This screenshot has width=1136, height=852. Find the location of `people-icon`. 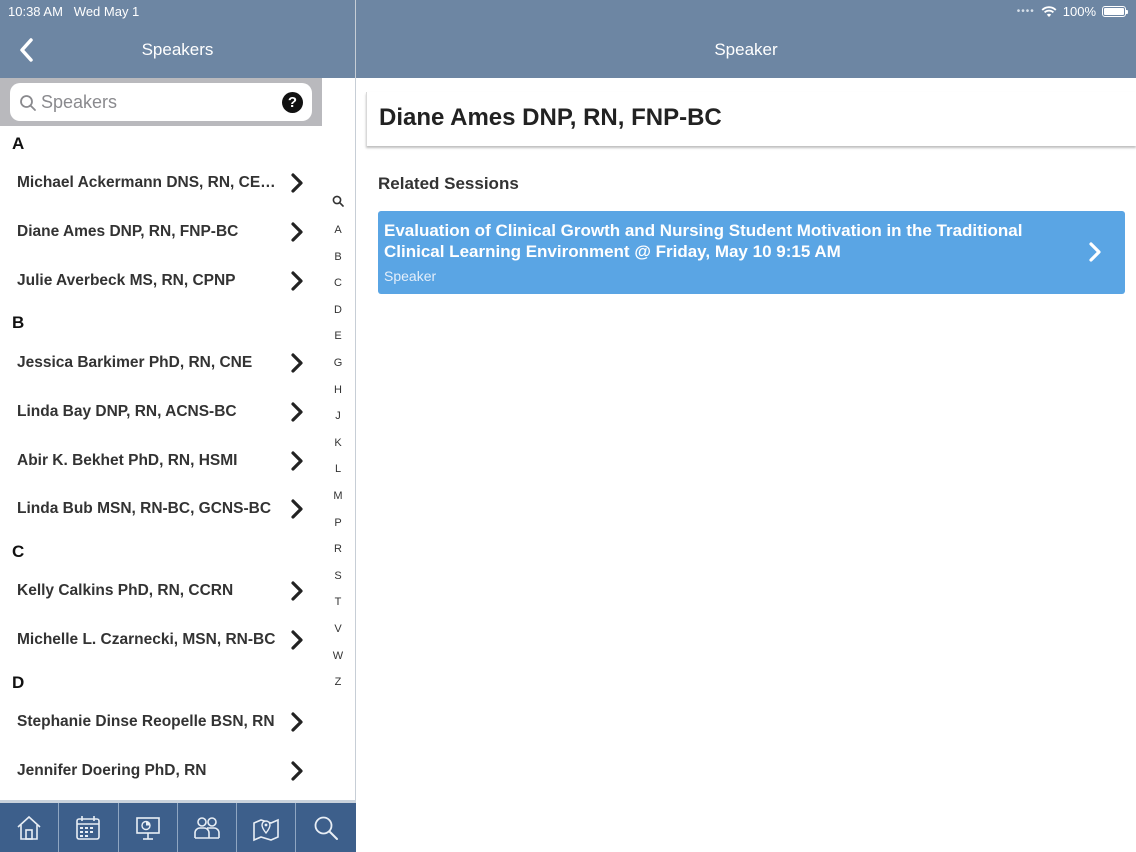

people-icon is located at coordinates (207, 827).